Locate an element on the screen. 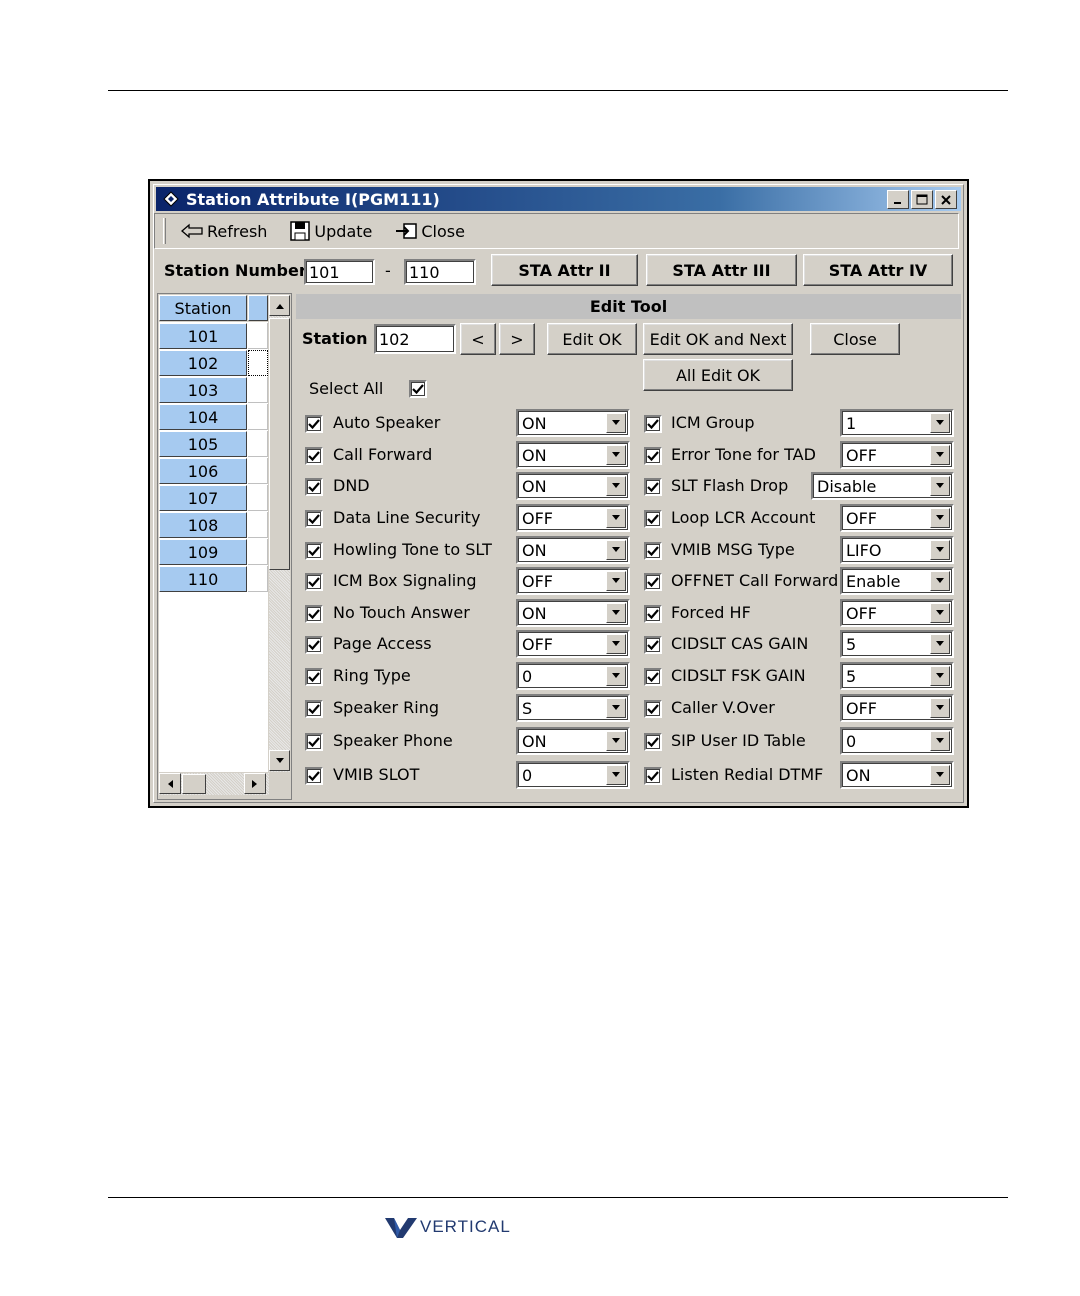 This screenshot has width=1080, height=1296. station-row: 110 is located at coordinates (203, 579).